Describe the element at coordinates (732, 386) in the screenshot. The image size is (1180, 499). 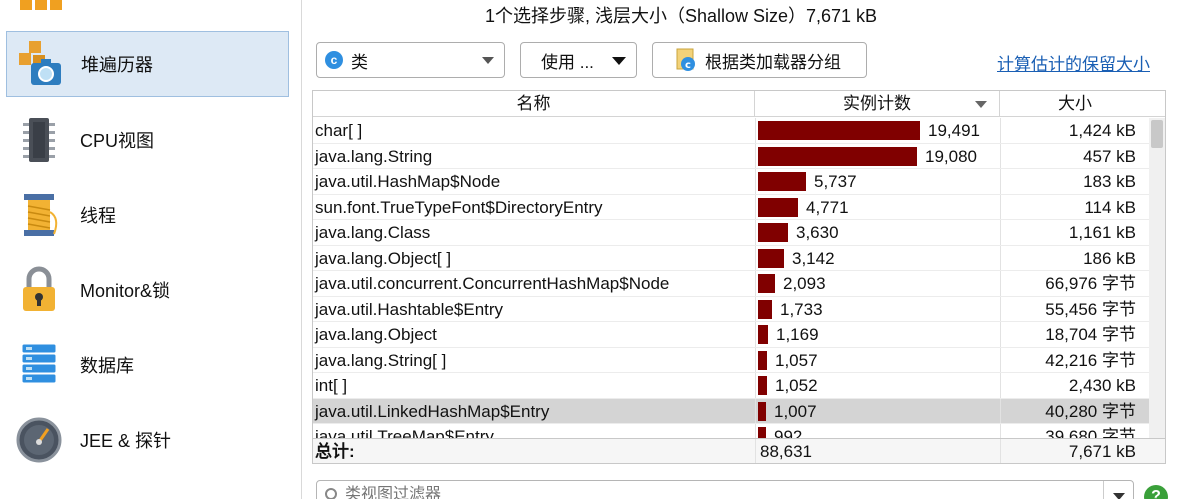
I see `table-row: int[ ] 1,052 2,430 kB` at that location.